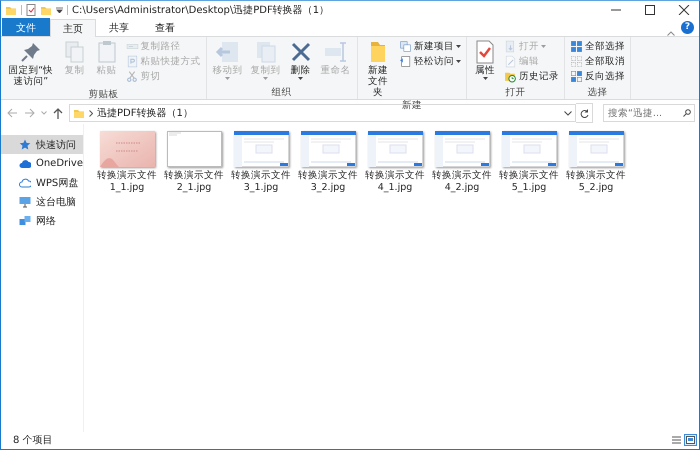  I want to click on group-label: 剪贴板, so click(103, 94).